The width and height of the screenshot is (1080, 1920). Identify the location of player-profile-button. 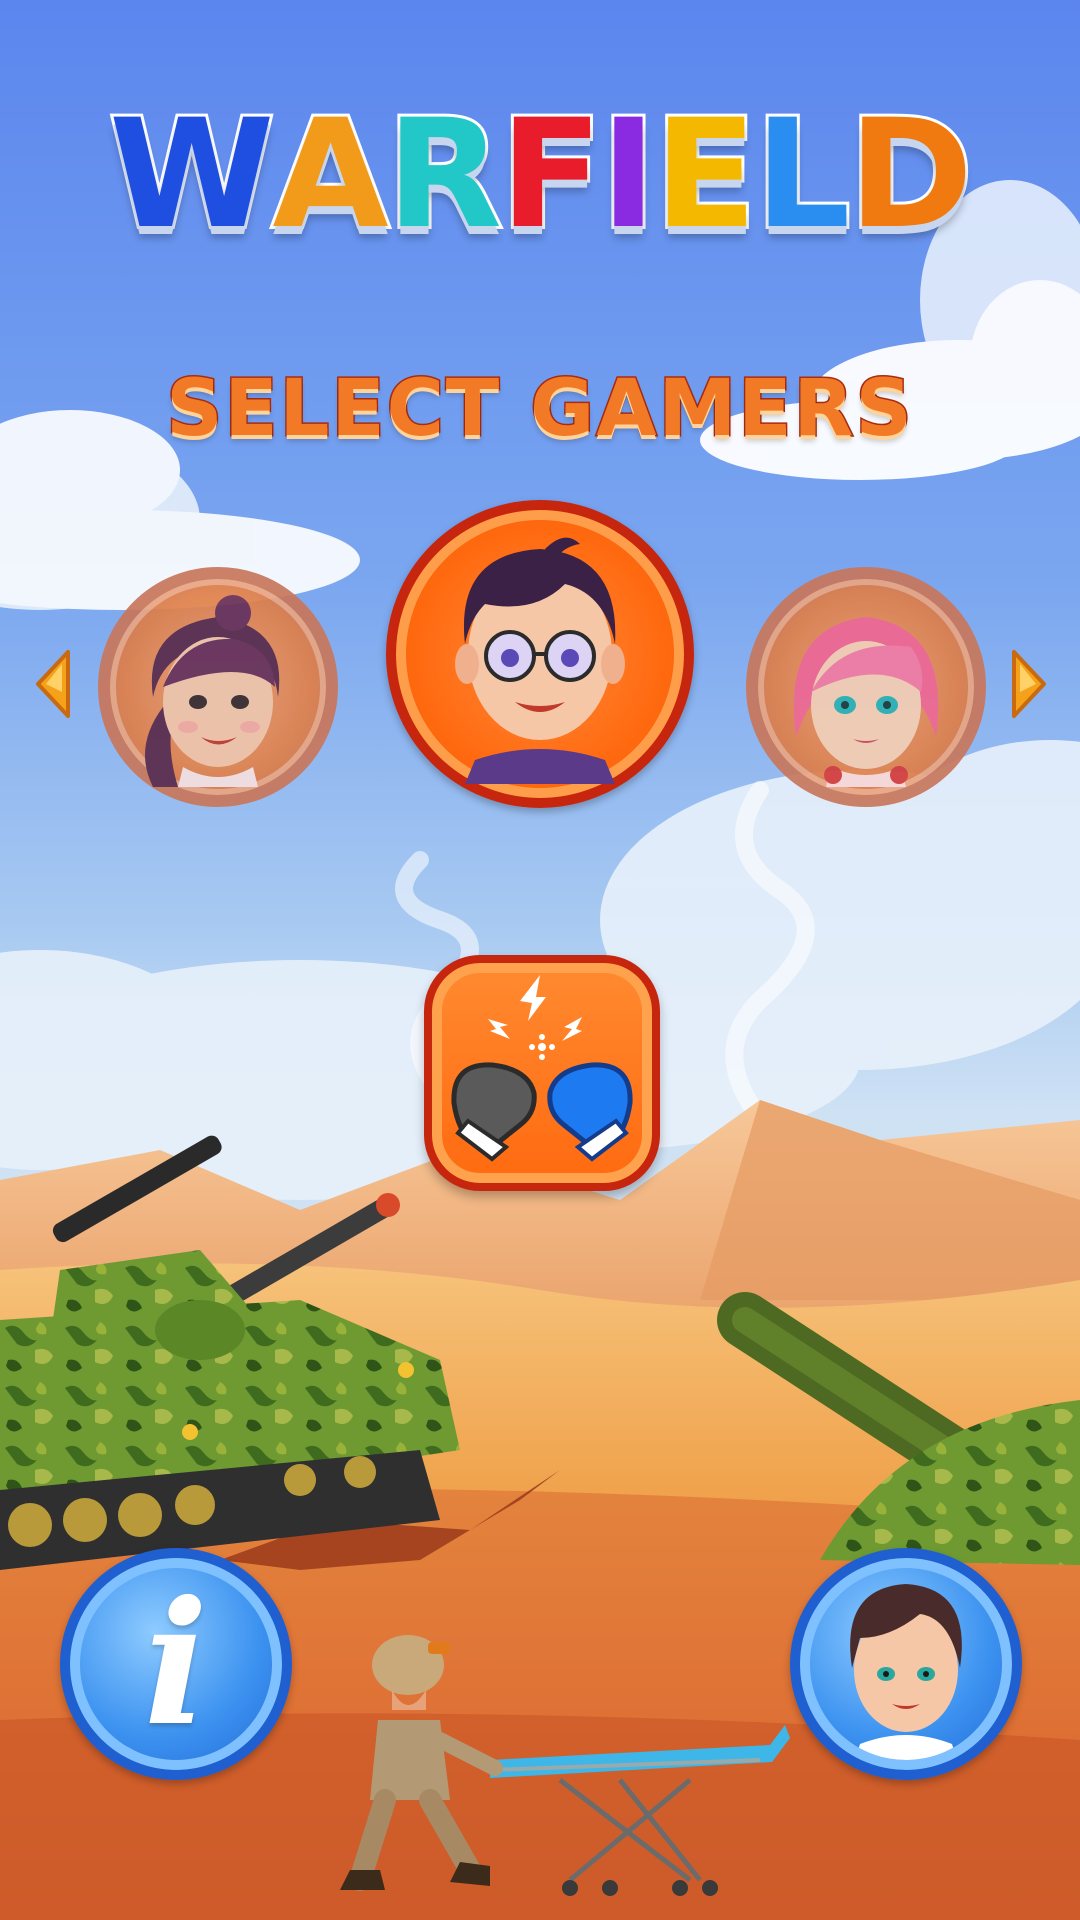
(906, 1664).